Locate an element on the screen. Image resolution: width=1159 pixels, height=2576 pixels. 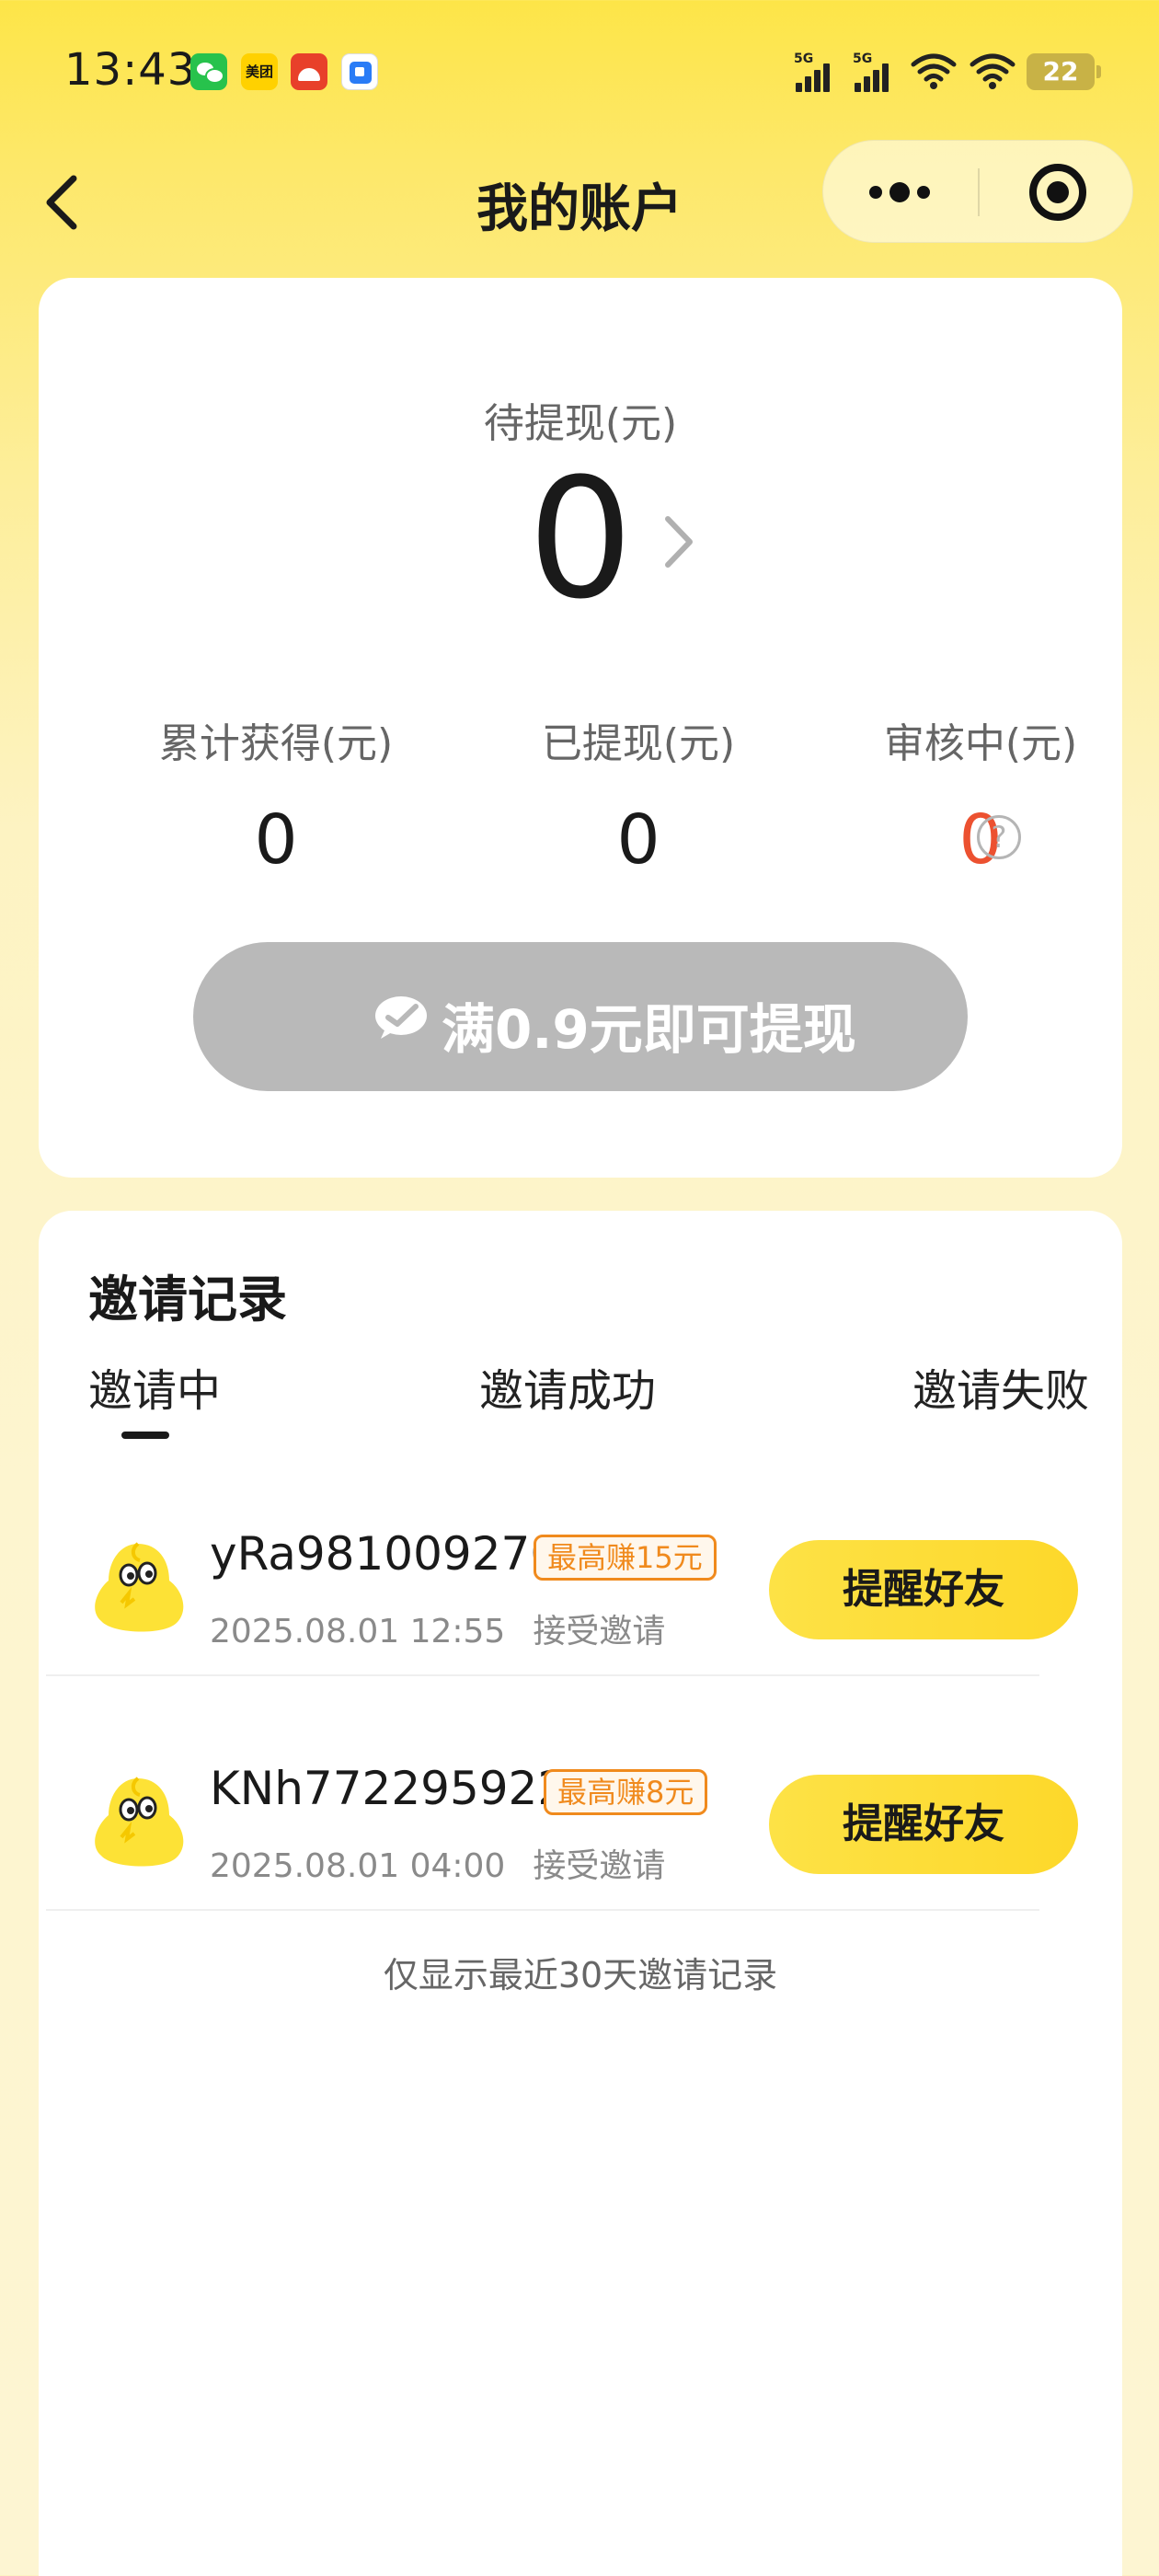
status-bar: 13:43 美团 5G 5G 22 is located at coordinates (579, 69).